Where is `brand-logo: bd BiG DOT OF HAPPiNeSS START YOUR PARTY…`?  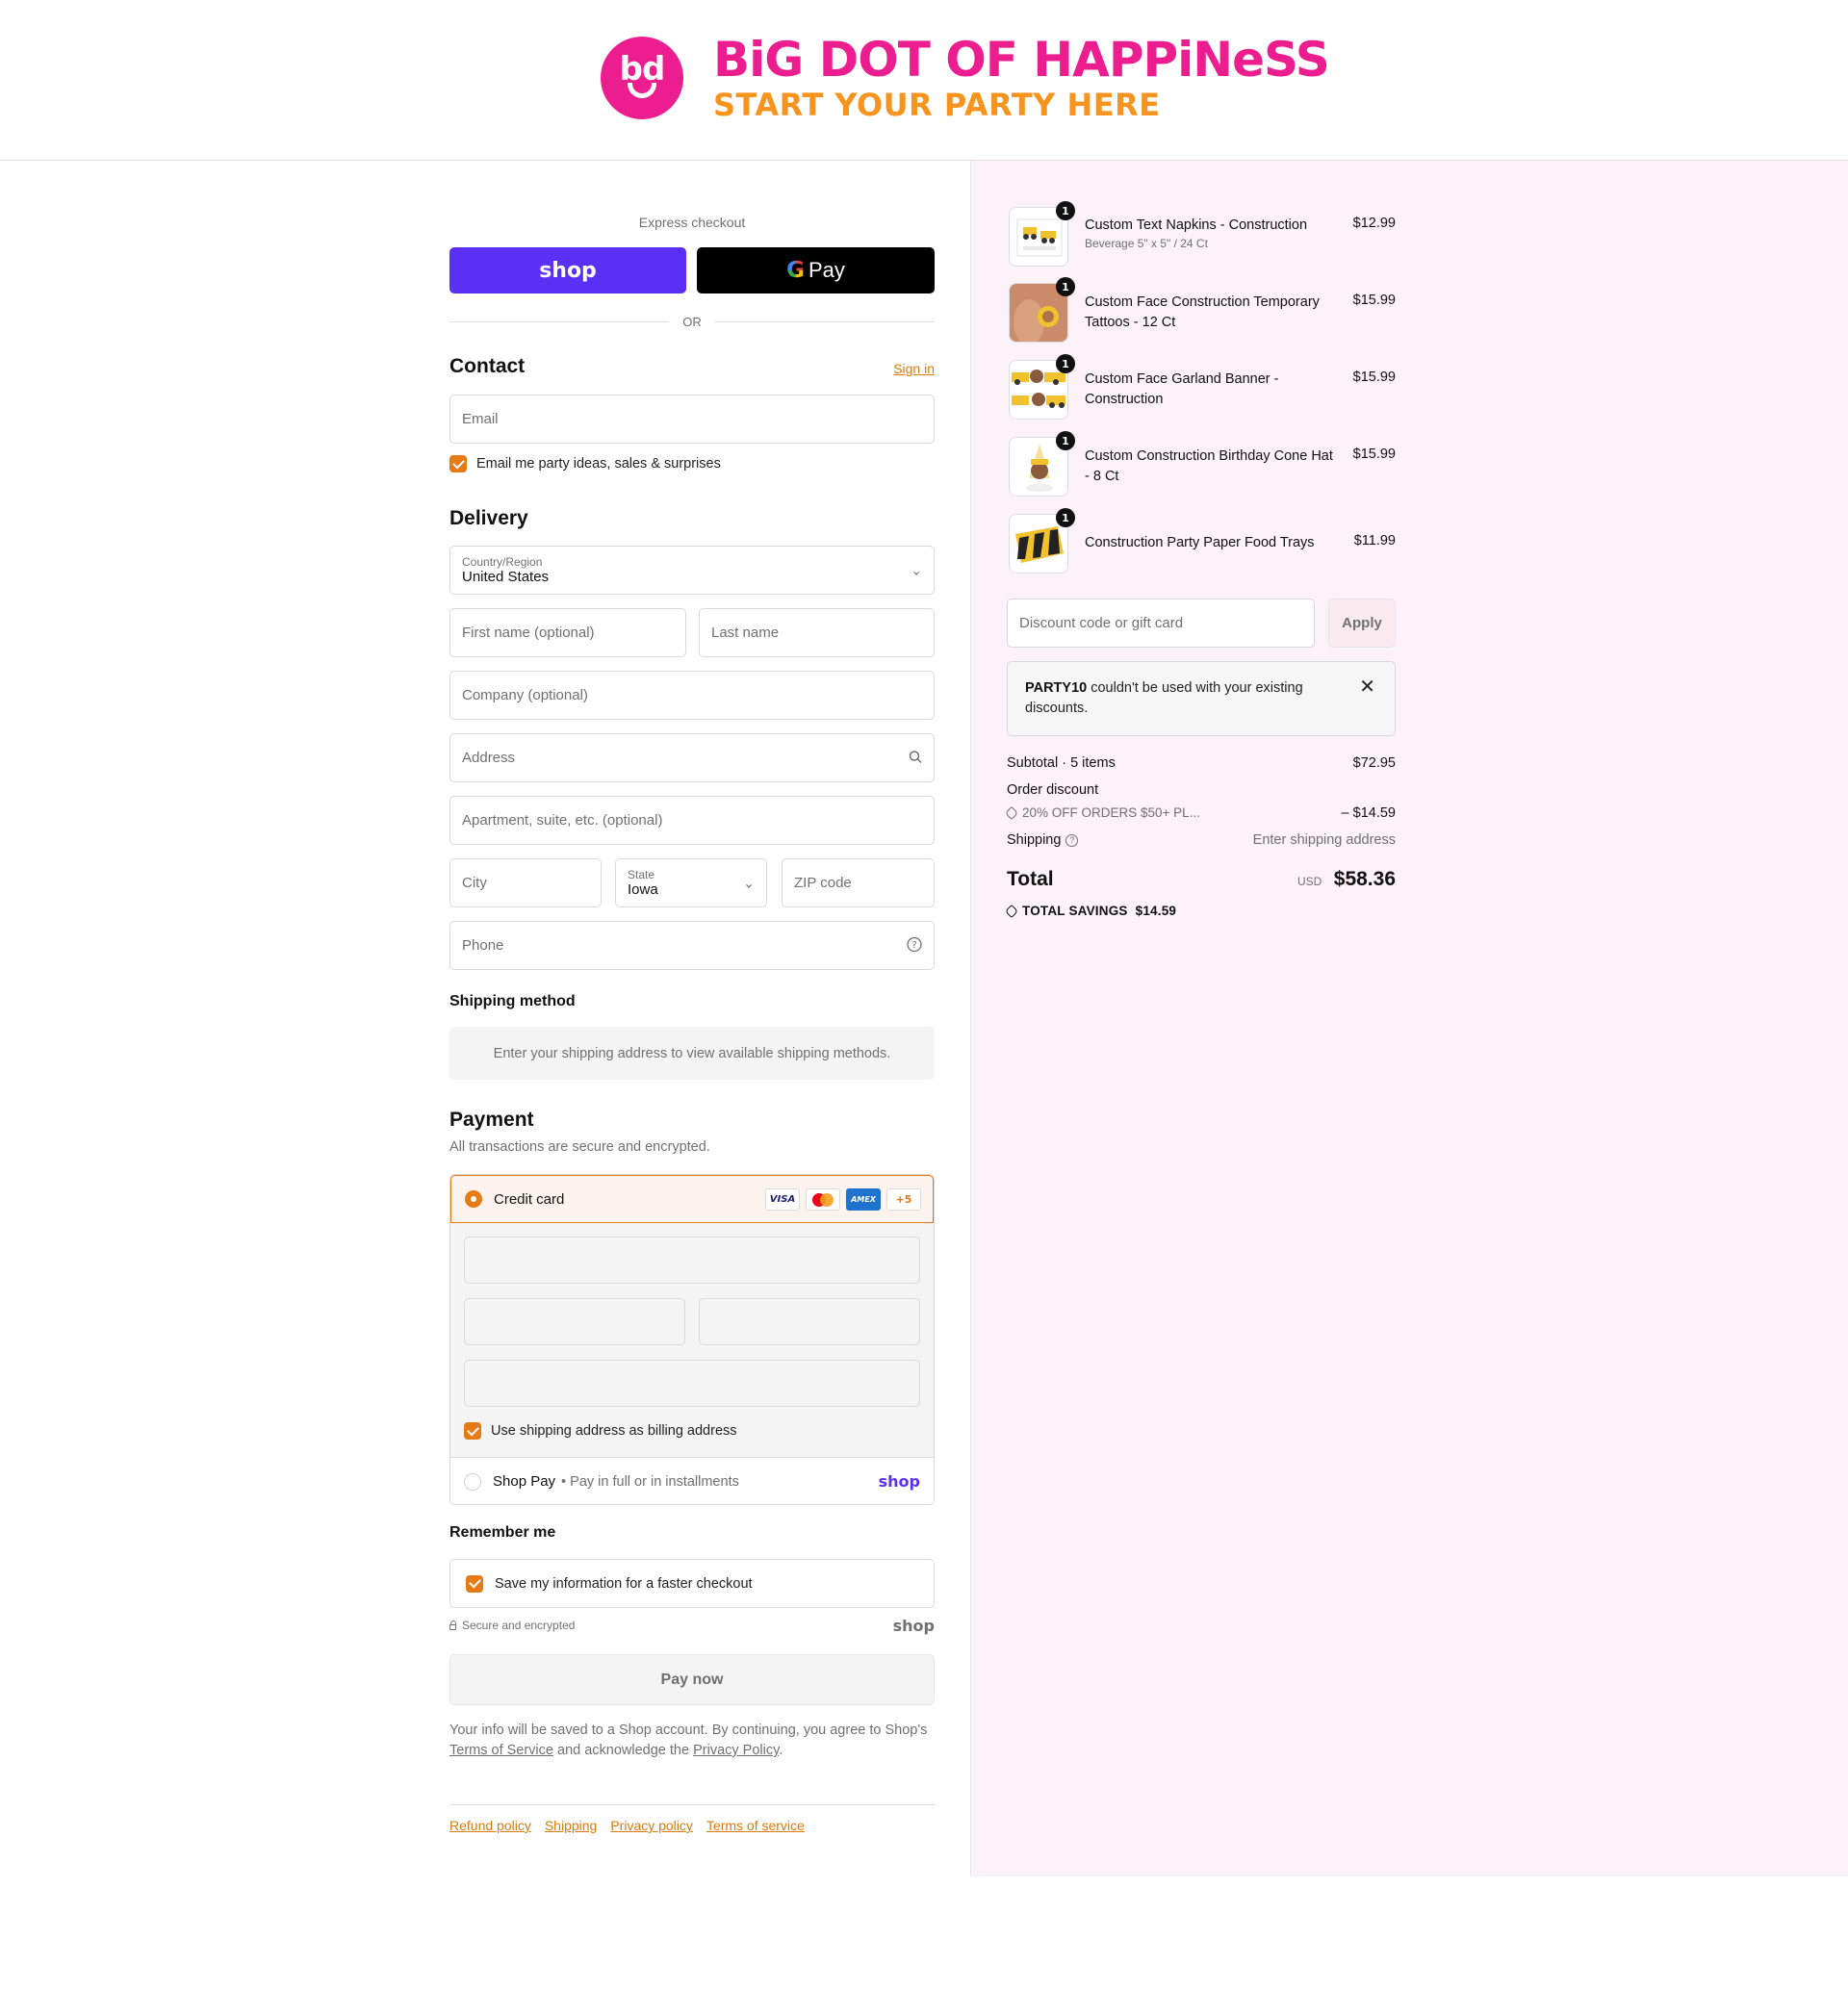 brand-logo: bd BiG DOT OF HAPPiNeSS START YOUR PARTY… is located at coordinates (965, 77).